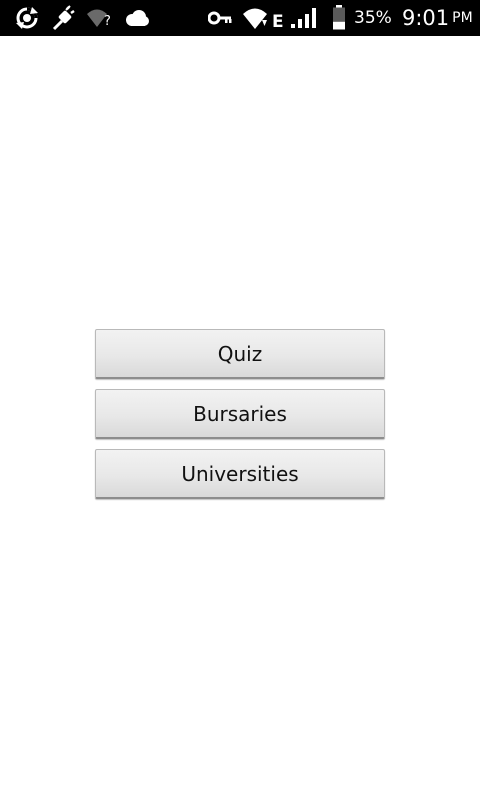 The image size is (480, 800). I want to click on wifi-unknown-icon: ?, so click(98, 18).